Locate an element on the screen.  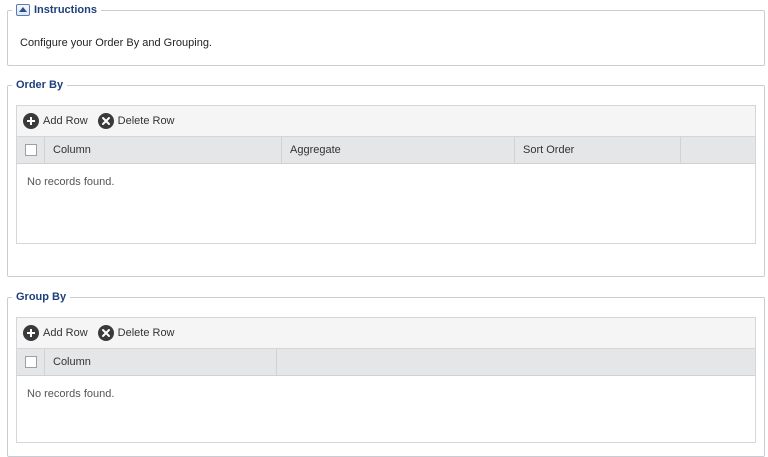
column-header-aggregate: Aggregate is located at coordinates (398, 150).